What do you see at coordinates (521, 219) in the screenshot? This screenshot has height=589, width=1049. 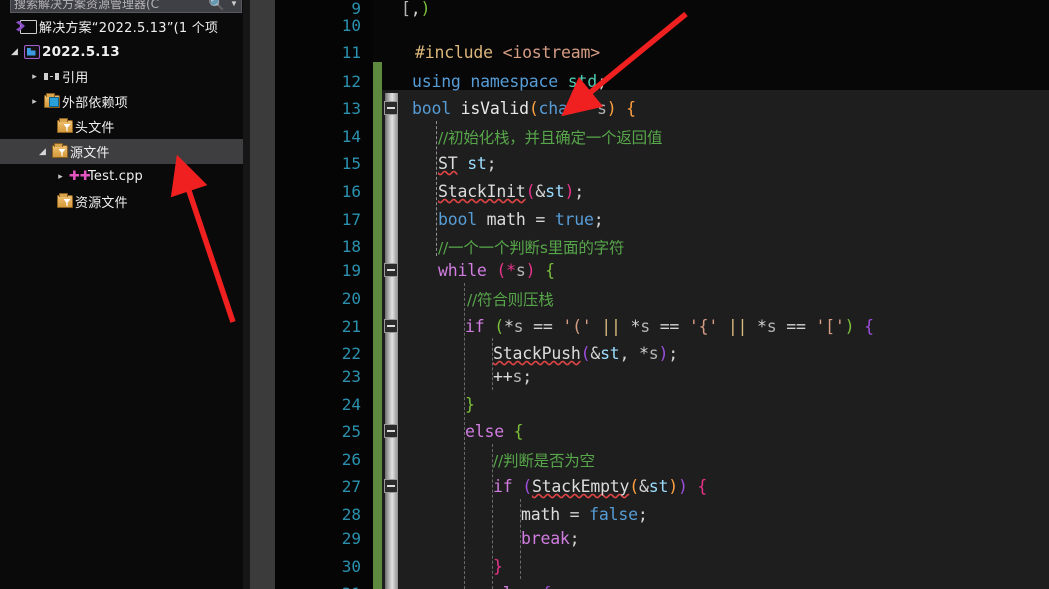 I see `line-content: bool math = true;` at bounding box center [521, 219].